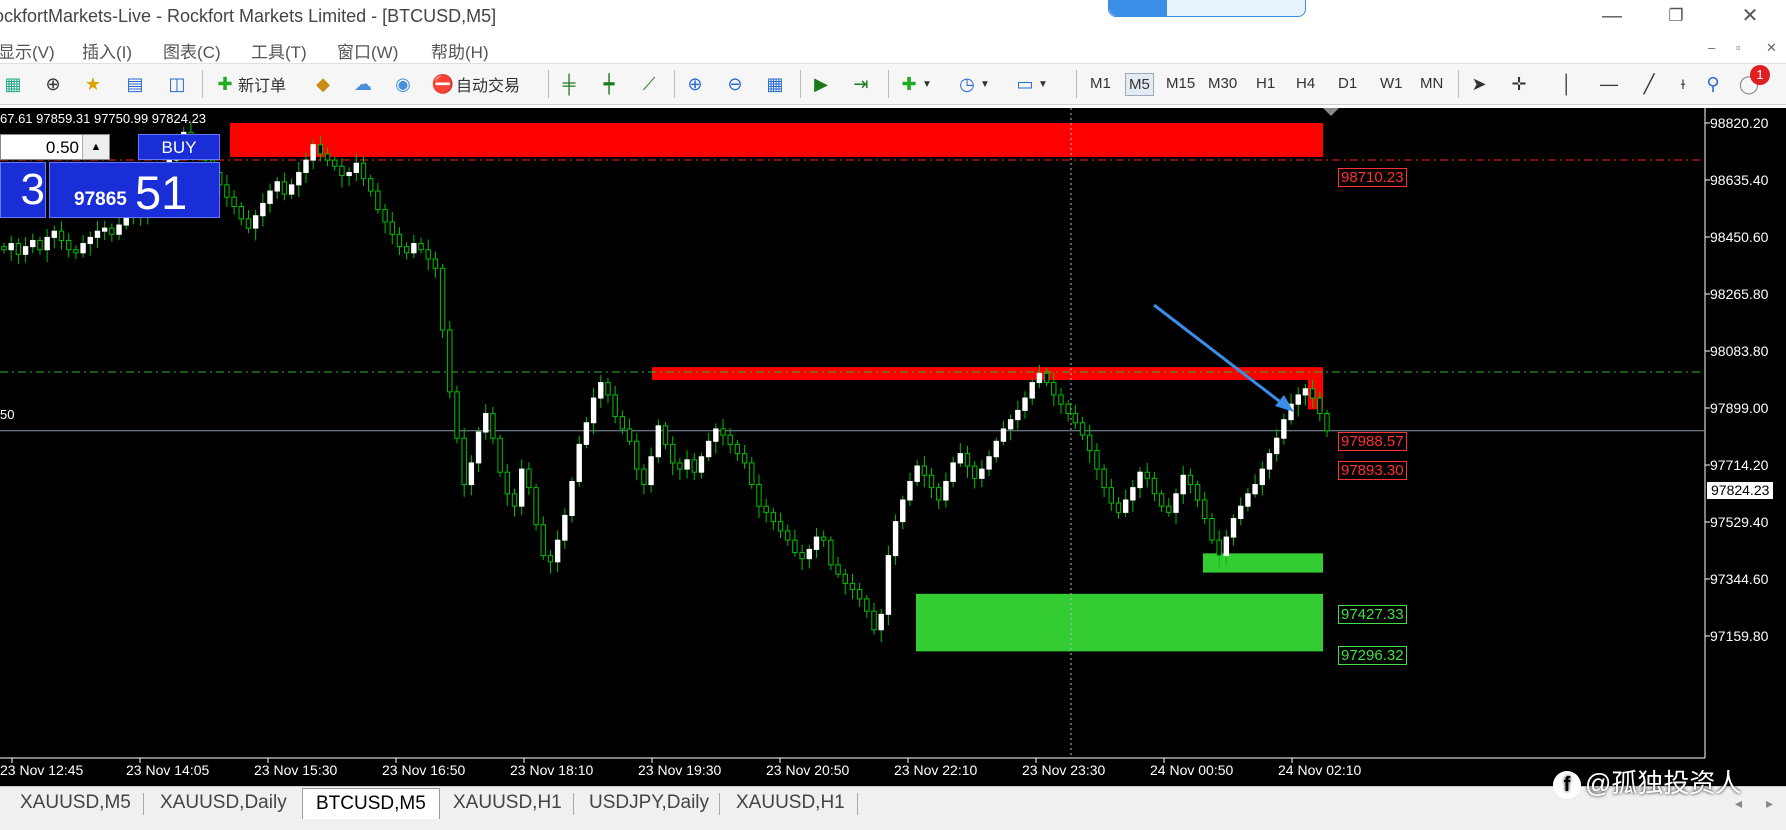  What do you see at coordinates (93, 84) in the screenshot?
I see `favorites-button: ★` at bounding box center [93, 84].